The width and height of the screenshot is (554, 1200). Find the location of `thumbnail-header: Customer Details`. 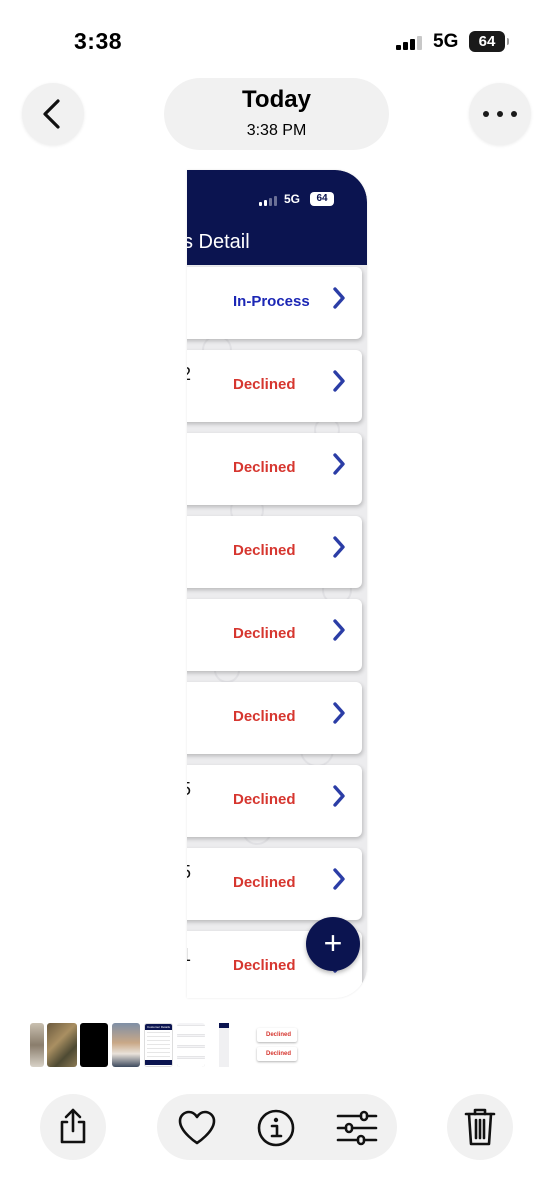

thumbnail-header: Customer Details is located at coordinates (158, 1027).